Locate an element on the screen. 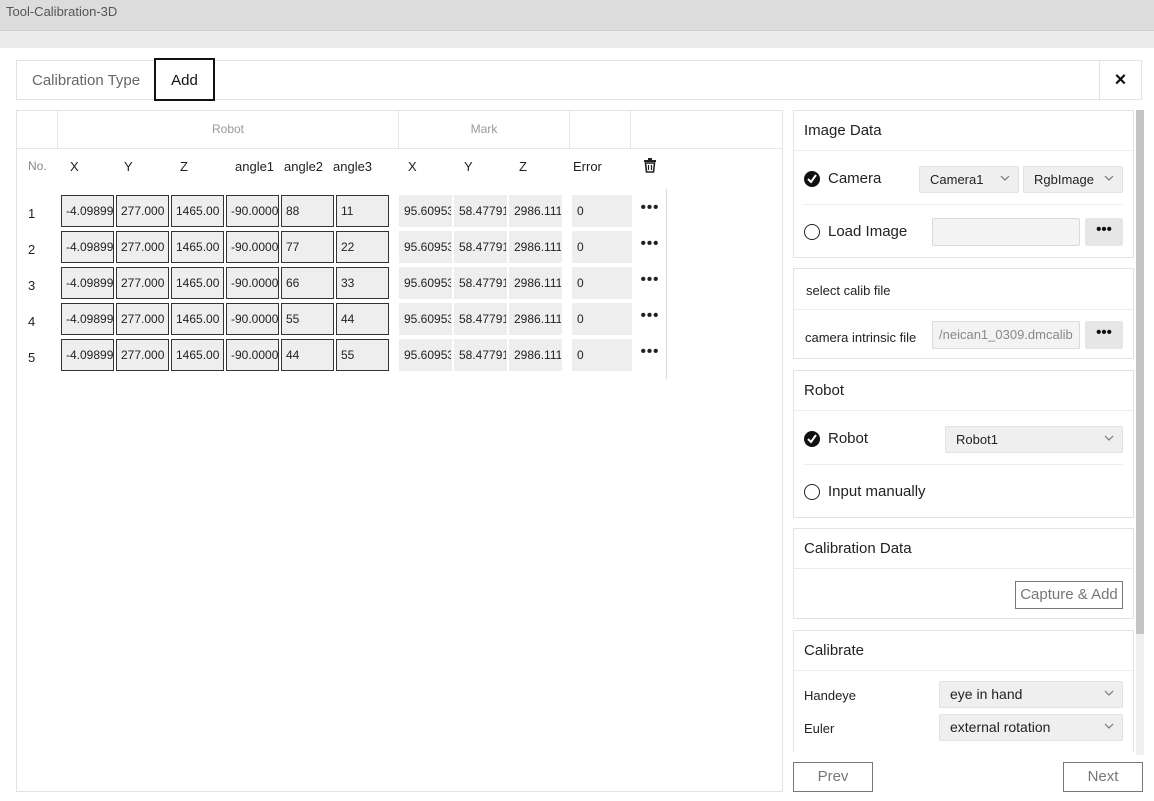 The width and height of the screenshot is (1154, 801). euler-select: external rotation is located at coordinates (1031, 727).